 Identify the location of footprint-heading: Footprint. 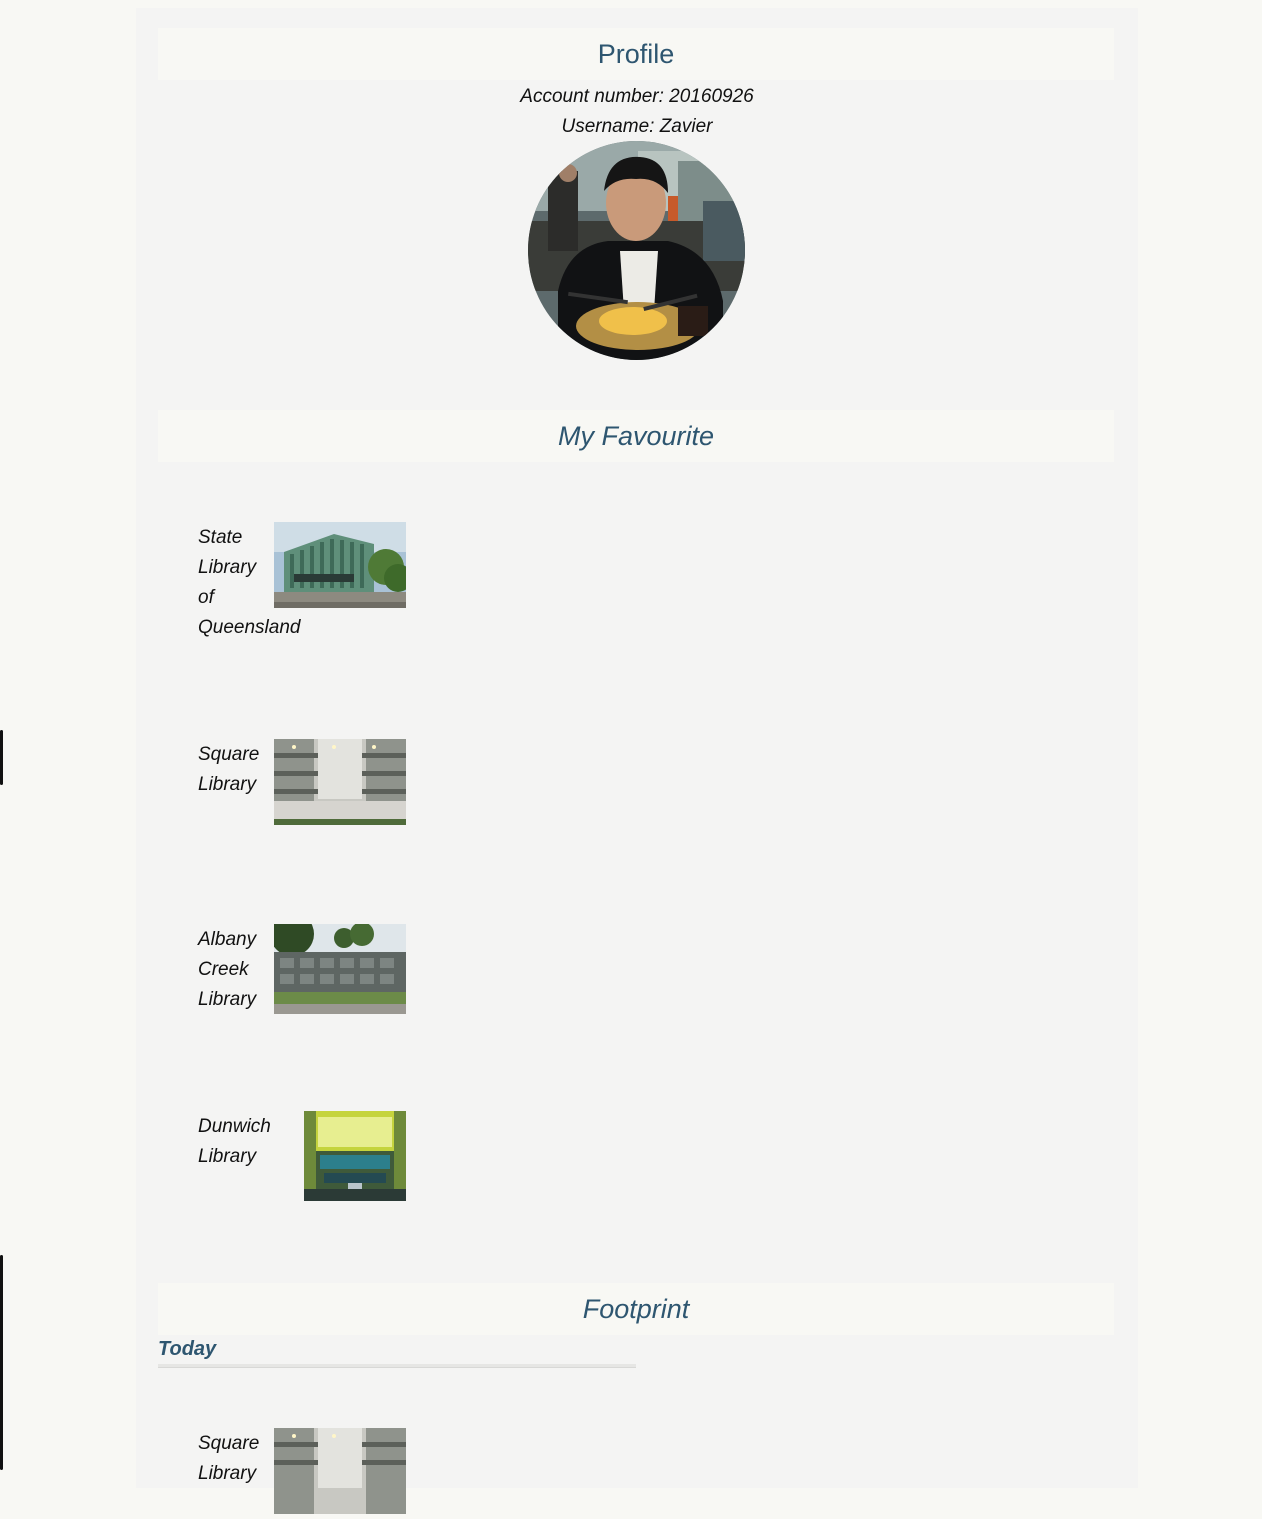
(636, 1309).